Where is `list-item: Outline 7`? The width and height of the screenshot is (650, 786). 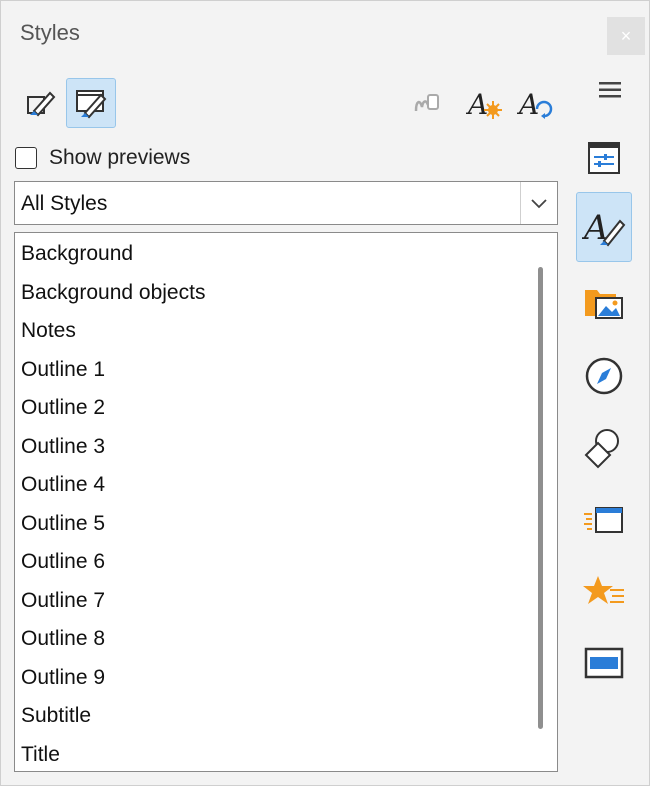 list-item: Outline 7 is located at coordinates (63, 601).